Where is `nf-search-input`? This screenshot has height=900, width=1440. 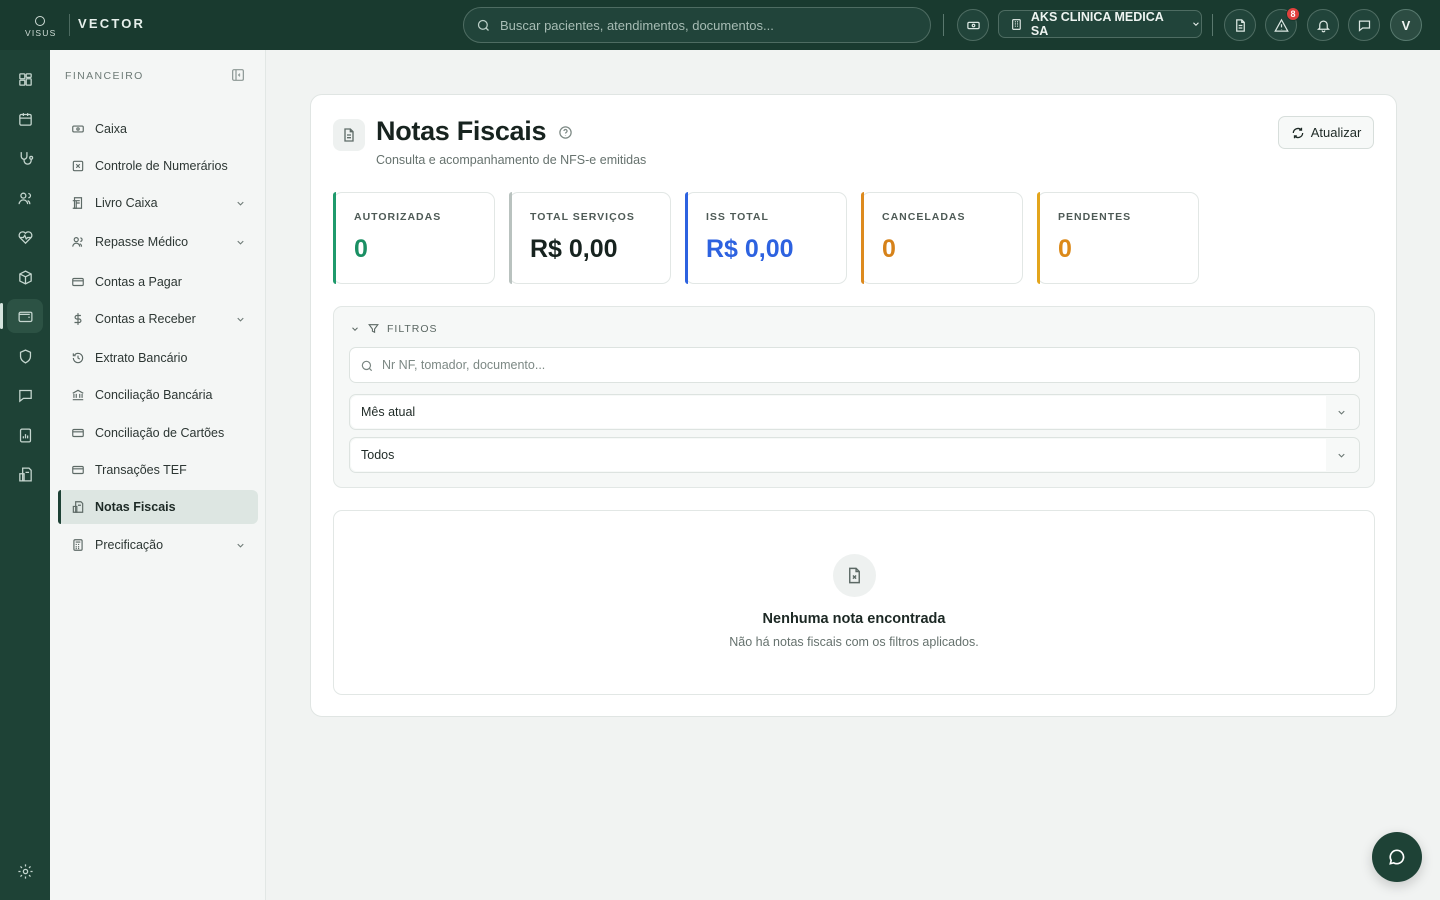 nf-search-input is located at coordinates (870, 365).